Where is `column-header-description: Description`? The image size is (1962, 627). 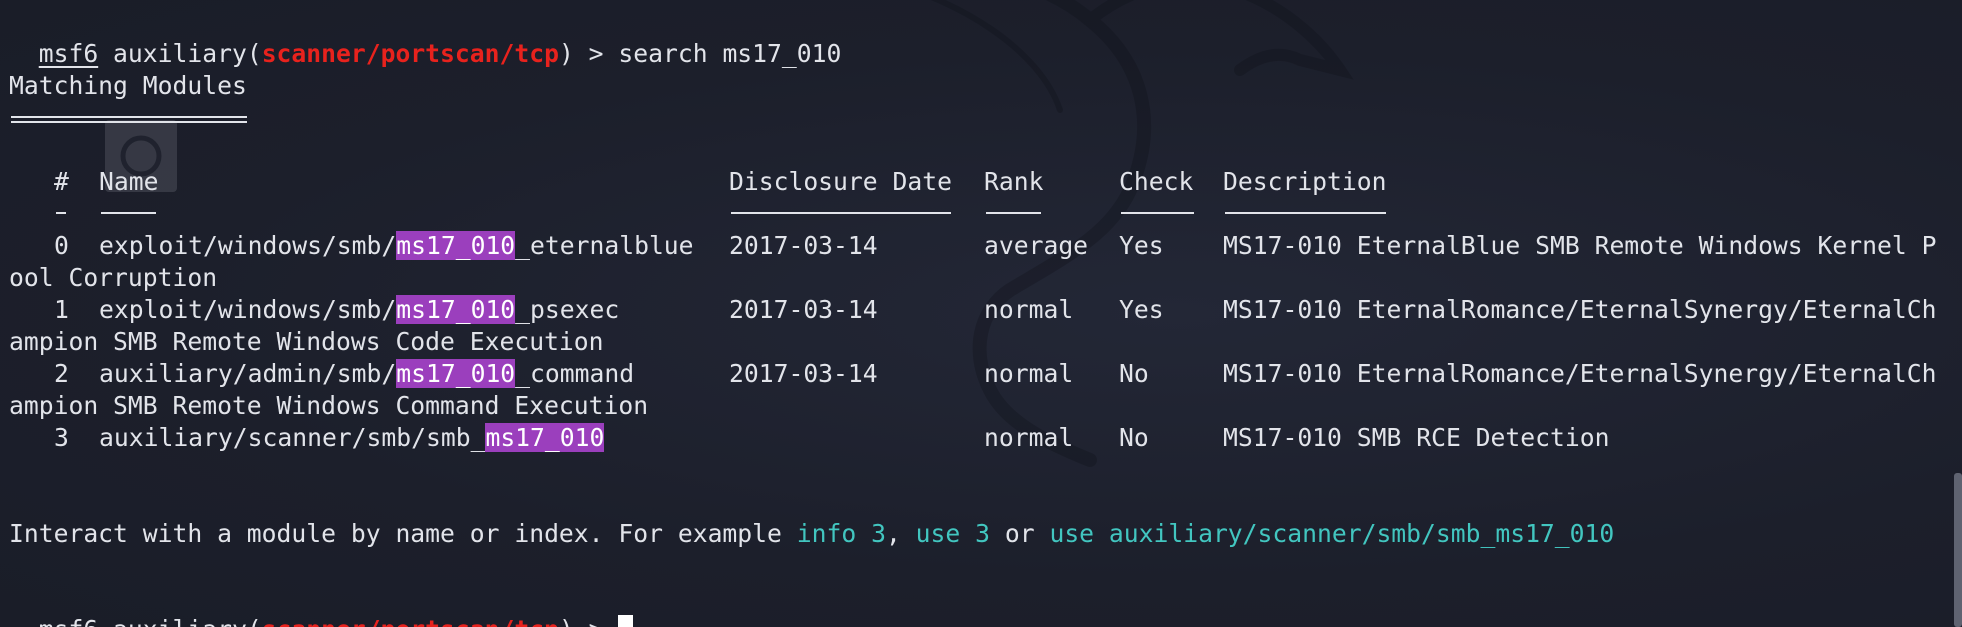 column-header-description: Description is located at coordinates (1305, 181).